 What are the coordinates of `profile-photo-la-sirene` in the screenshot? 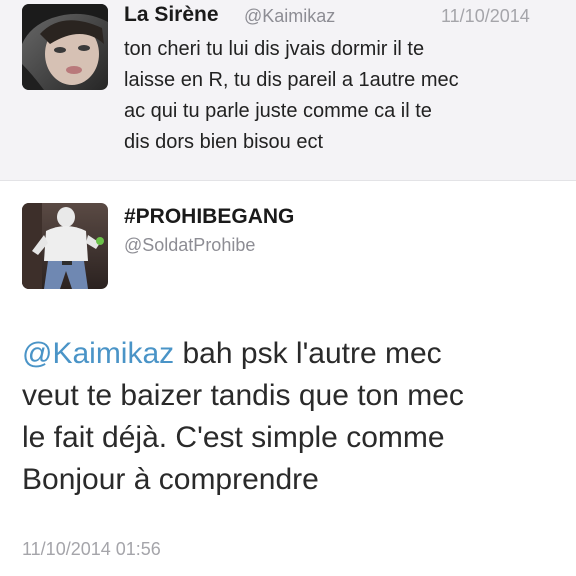 It's located at (65, 47).